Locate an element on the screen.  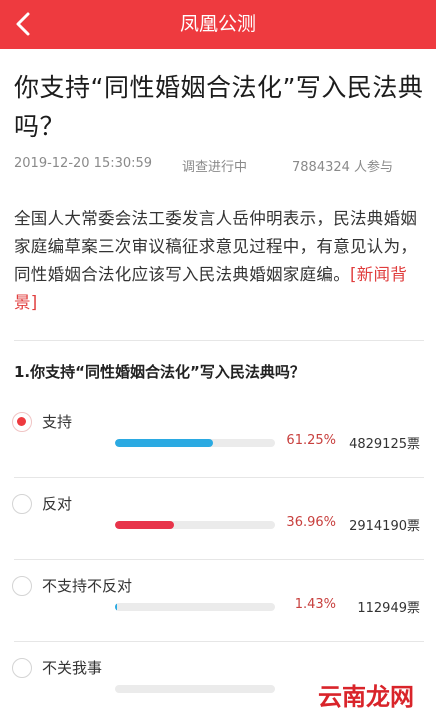
poll-question: 1.你支持“同性婚姻合法化”写入民法典吗？ is located at coordinates (159, 372).